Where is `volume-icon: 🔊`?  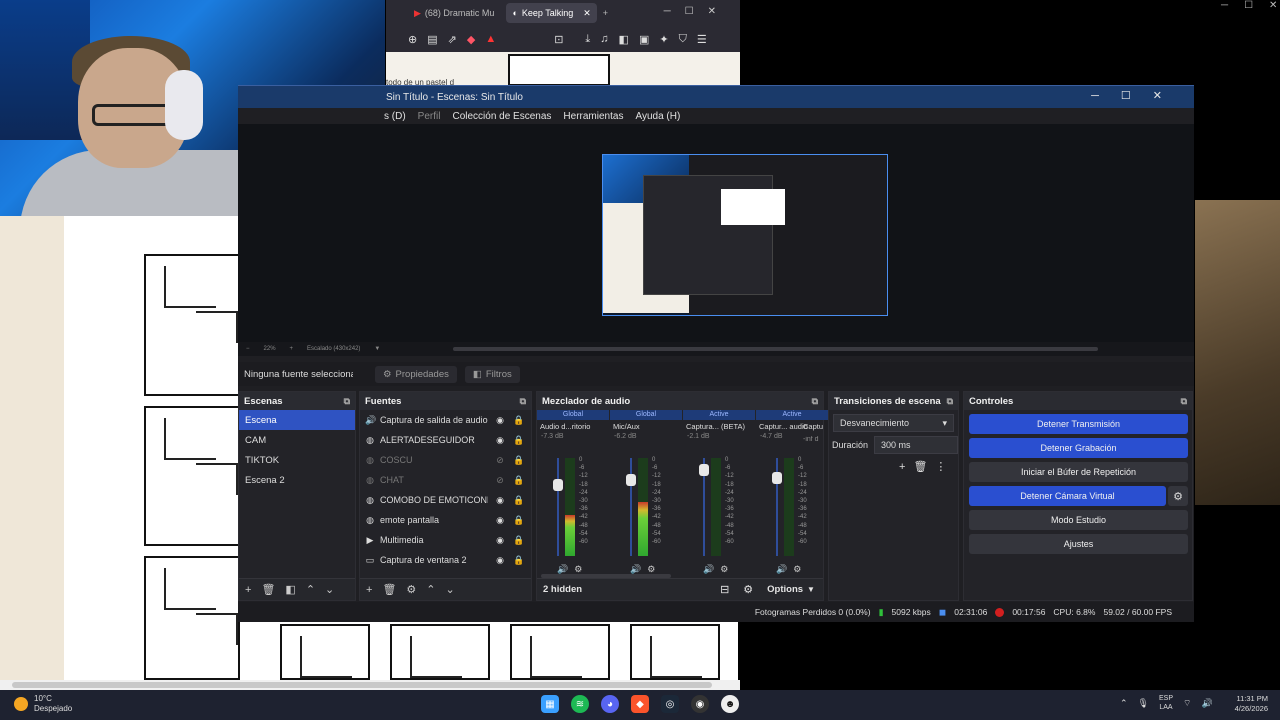 volume-icon: 🔊 is located at coordinates (1206, 703).